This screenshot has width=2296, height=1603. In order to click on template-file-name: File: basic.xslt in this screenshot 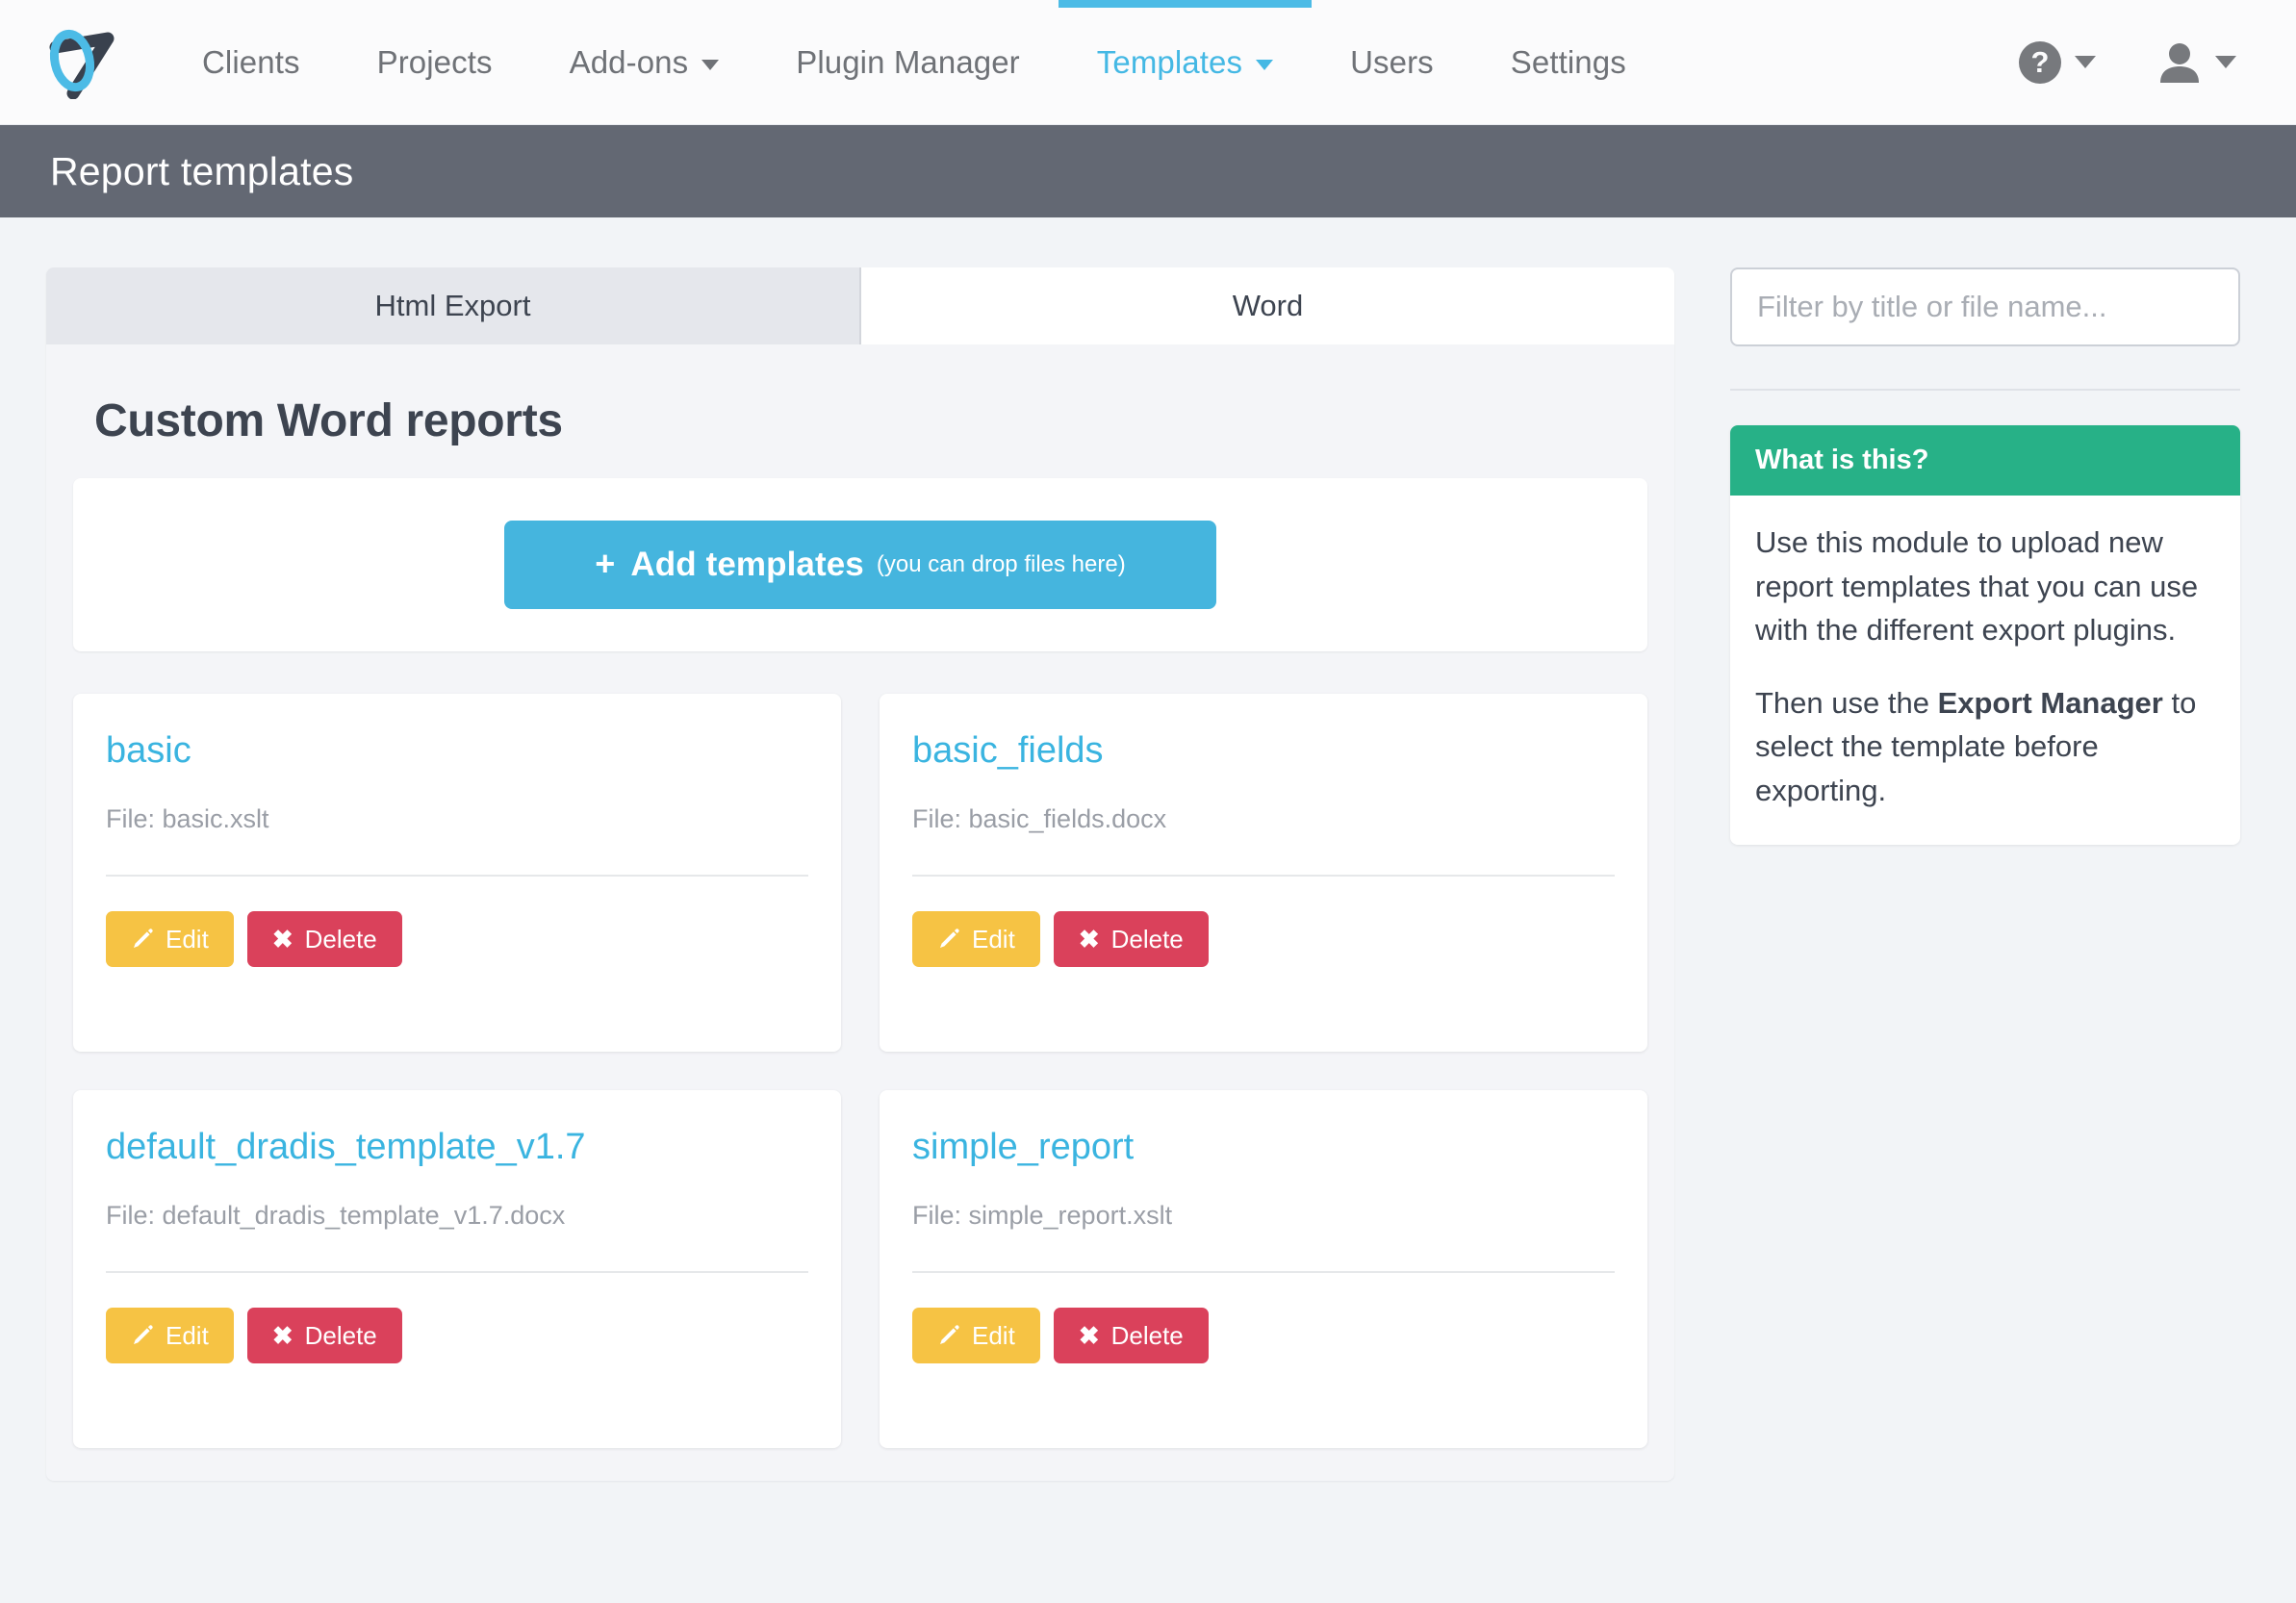, I will do `click(187, 818)`.